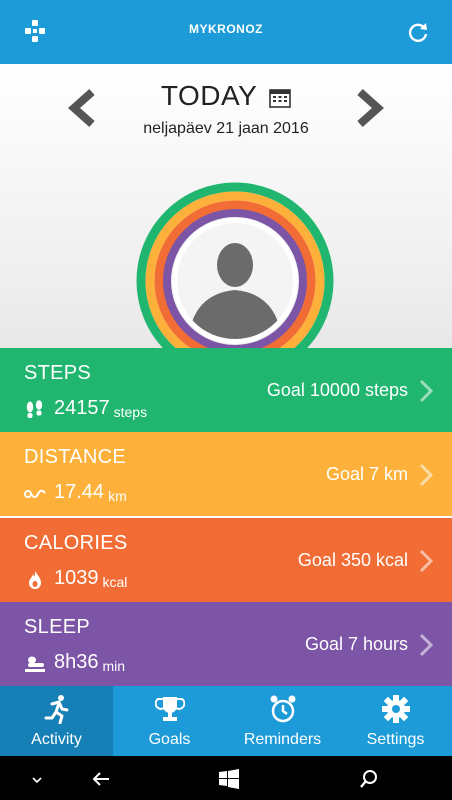 The image size is (452, 800). I want to click on bottom-tab-bar: Activity Goals Reminders Settings, so click(226, 721).